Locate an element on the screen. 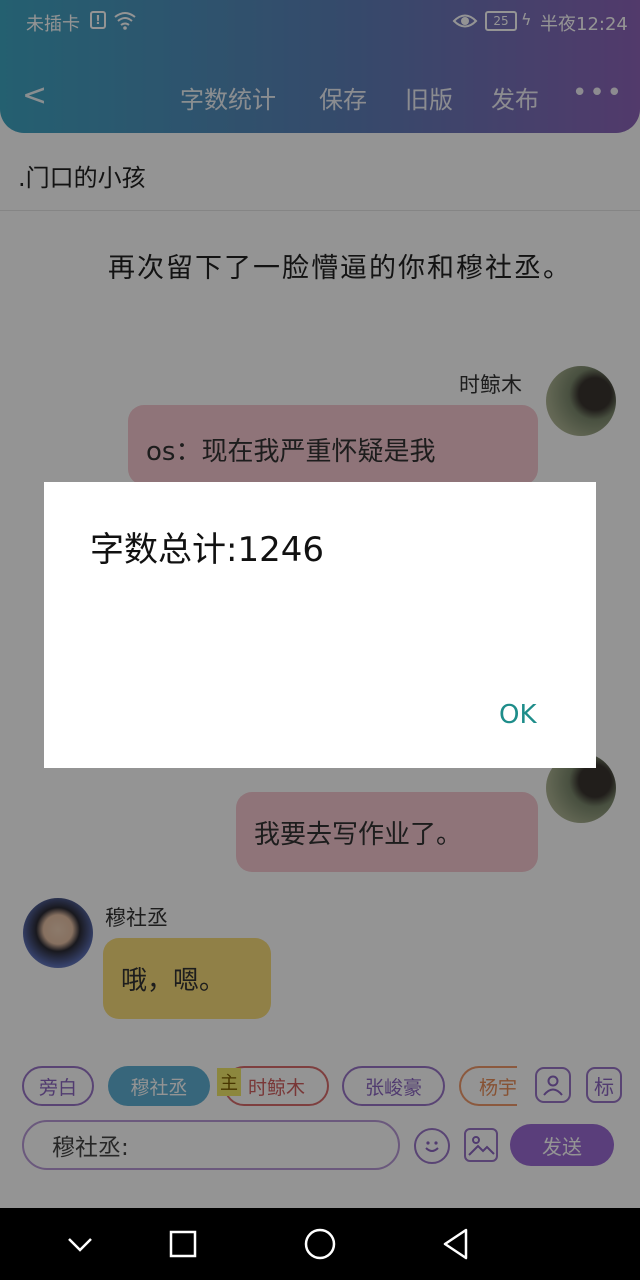 This screenshot has width=640, height=1280. chevron-down-icon is located at coordinates (80, 1244).